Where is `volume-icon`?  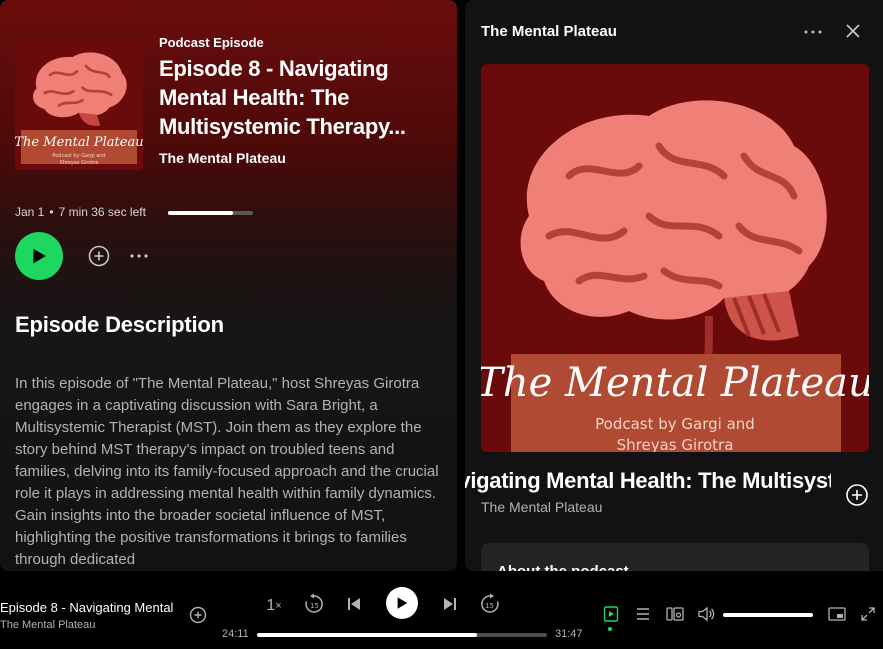
volume-icon is located at coordinates (706, 614).